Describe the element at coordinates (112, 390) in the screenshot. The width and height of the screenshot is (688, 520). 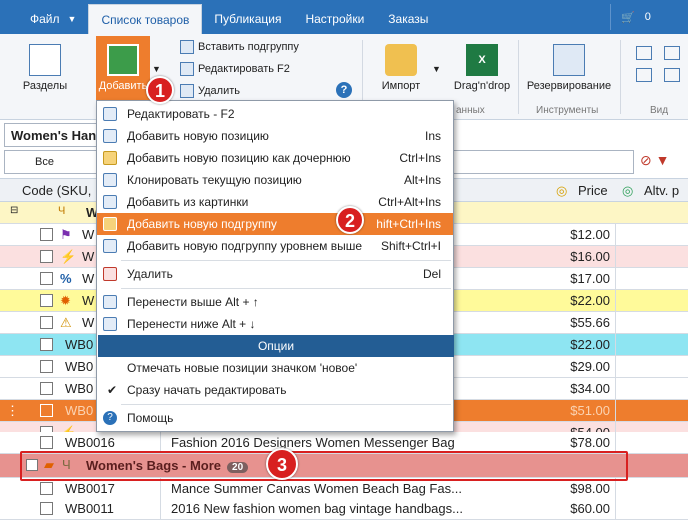
I see `checkmark-icon: ✔` at that location.